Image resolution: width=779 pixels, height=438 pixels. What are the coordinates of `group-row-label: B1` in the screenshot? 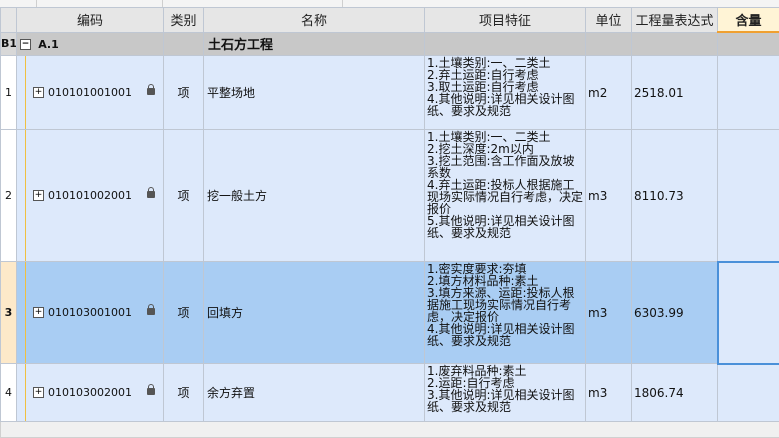 It's located at (9, 44).